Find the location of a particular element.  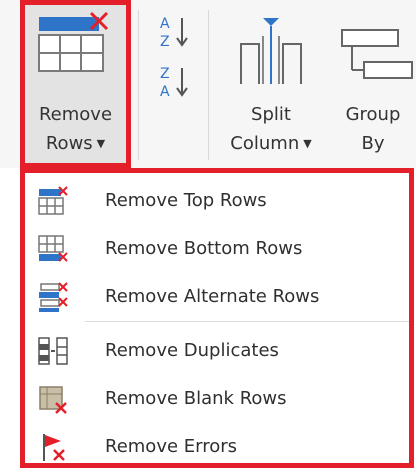

menu-item-remove-top-rows: Remove Top Rows is located at coordinates (217, 201).